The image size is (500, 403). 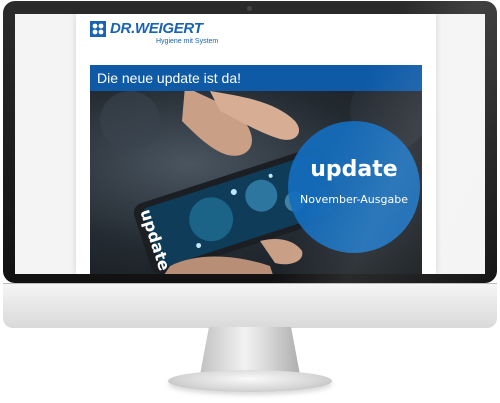 I want to click on monitor-stand-base, so click(x=250, y=381).